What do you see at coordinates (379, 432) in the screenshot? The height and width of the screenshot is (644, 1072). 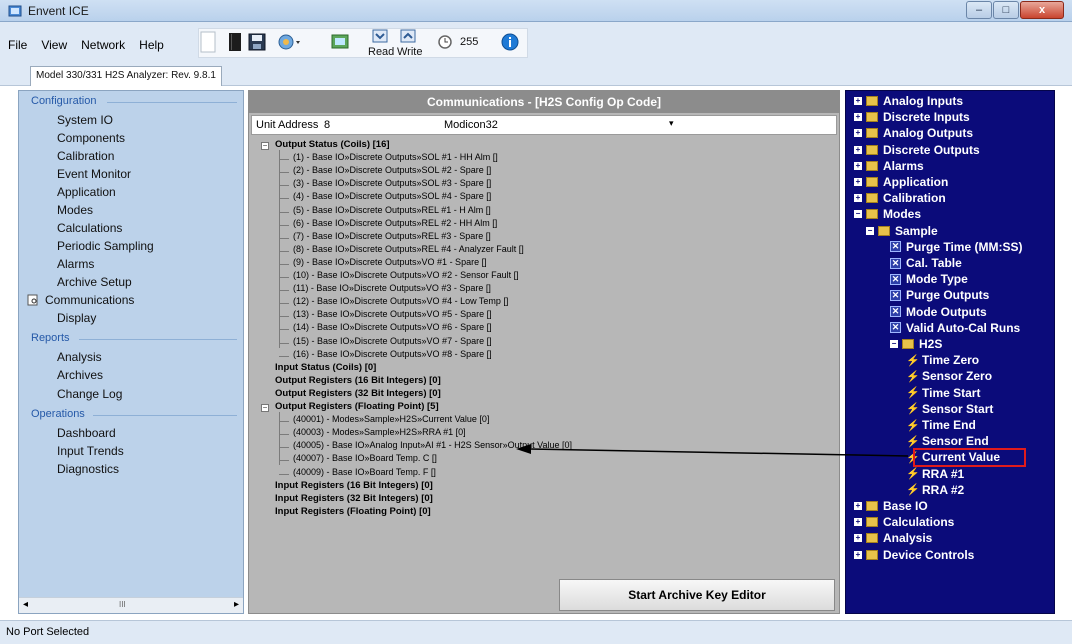 I see `tree-item: (40003) - Modes»Sample»H2S»RRA #1 [0]` at bounding box center [379, 432].